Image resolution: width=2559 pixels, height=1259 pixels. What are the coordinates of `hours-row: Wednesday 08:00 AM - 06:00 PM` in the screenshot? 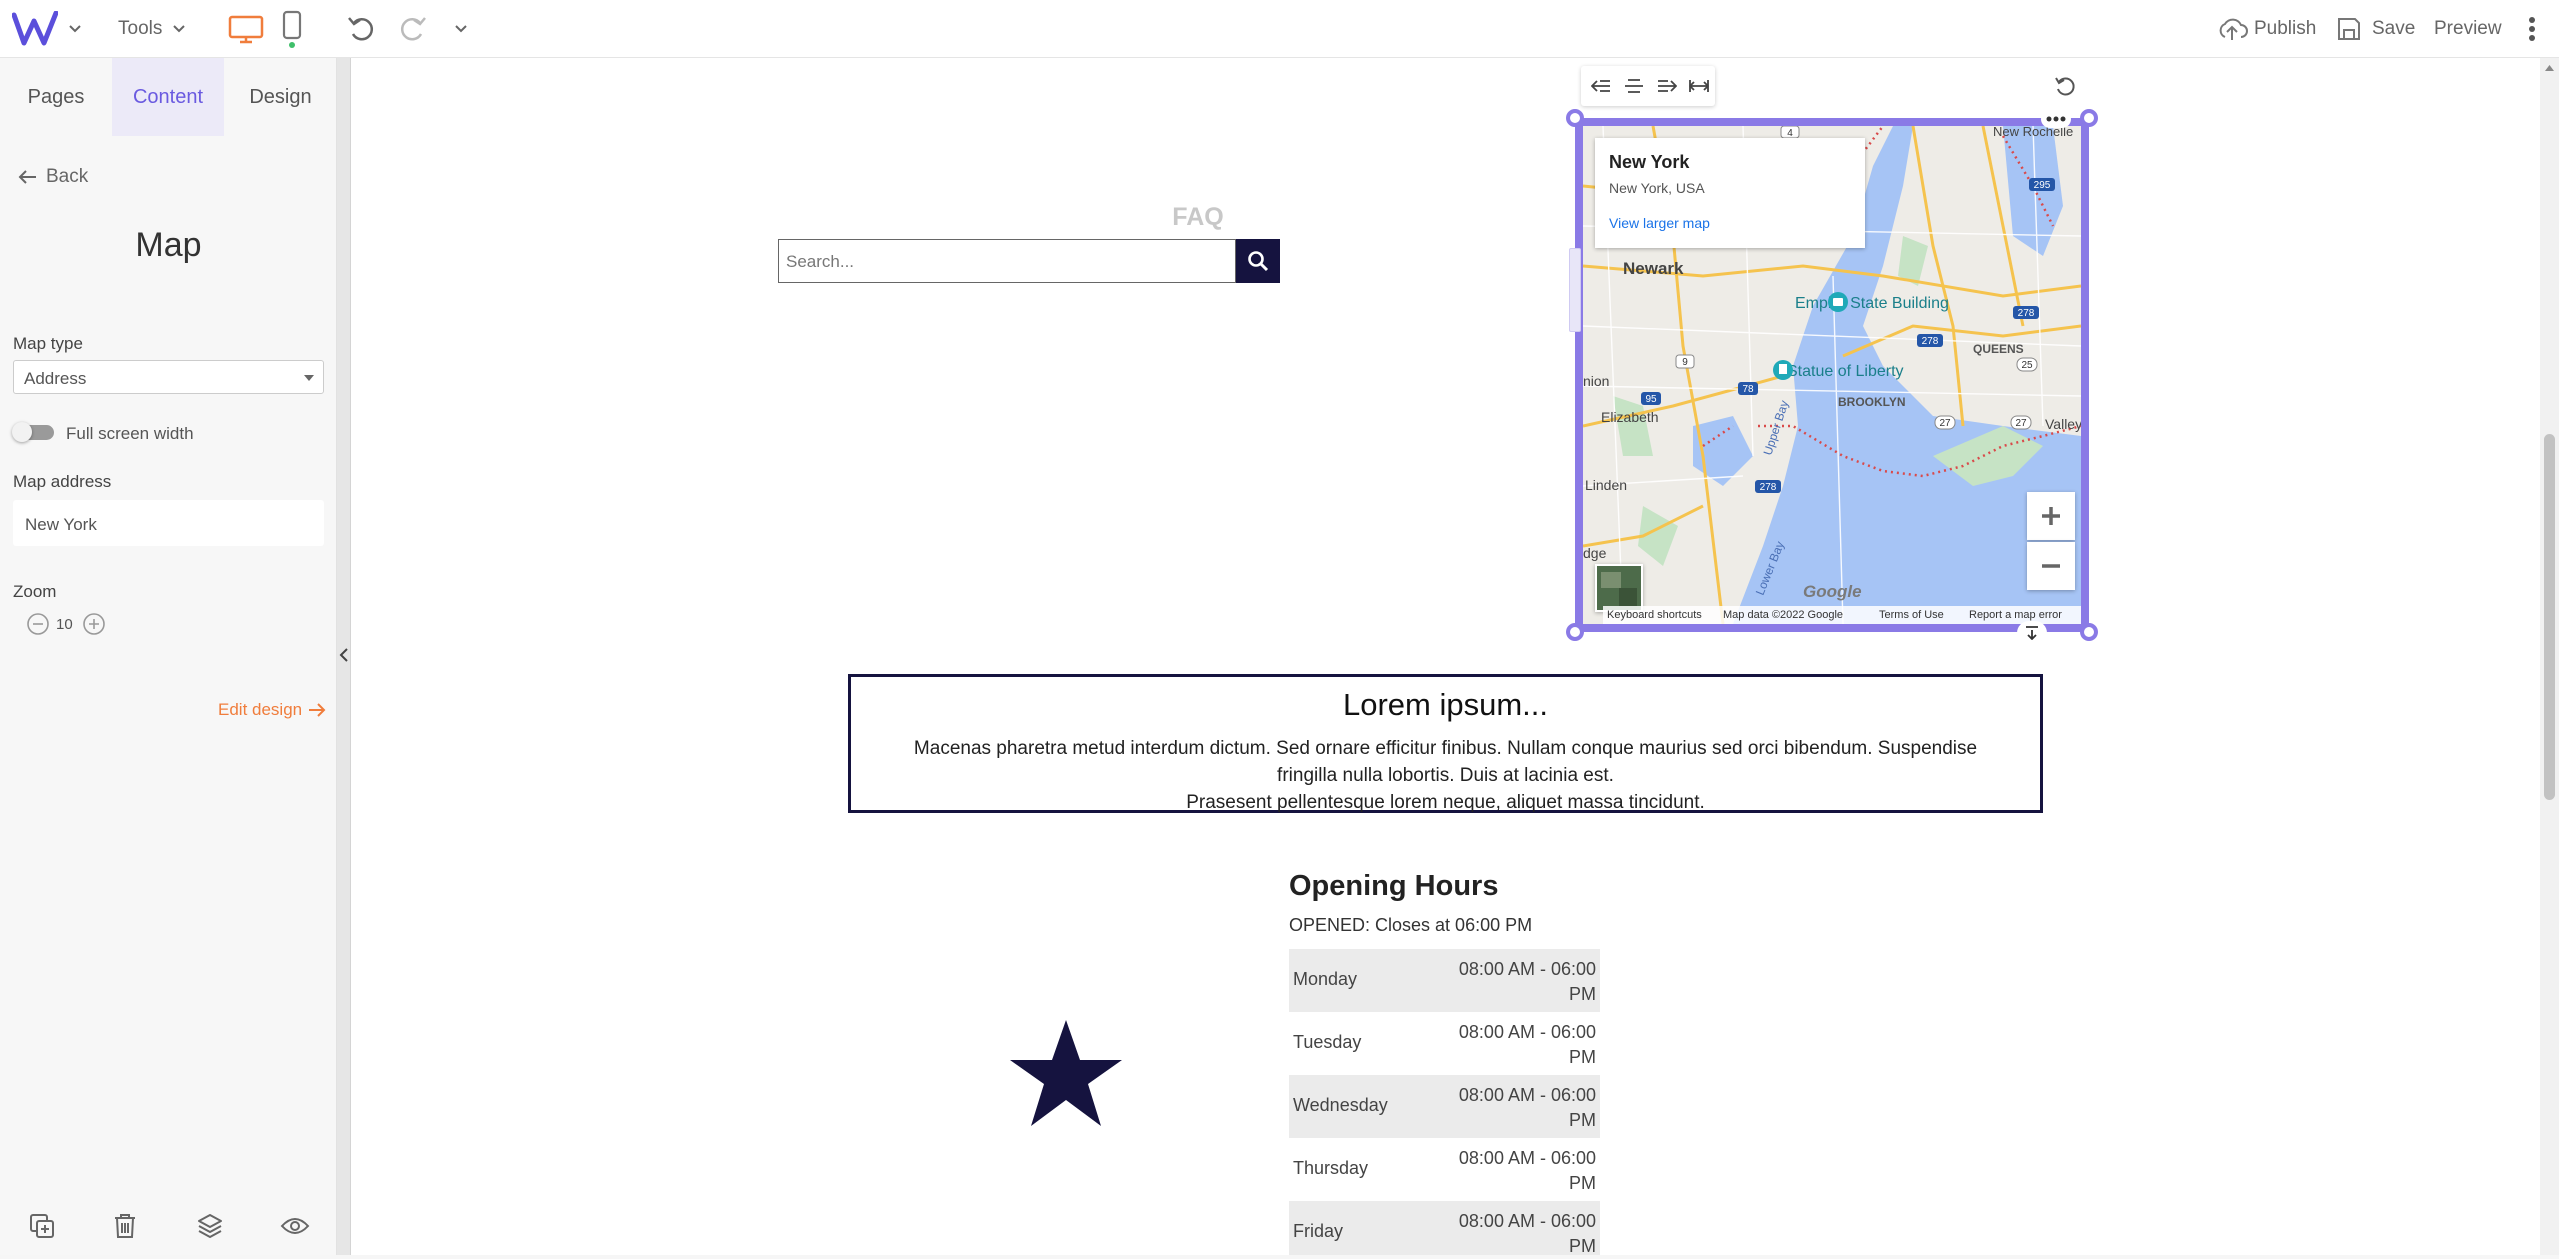 It's located at (1444, 1106).